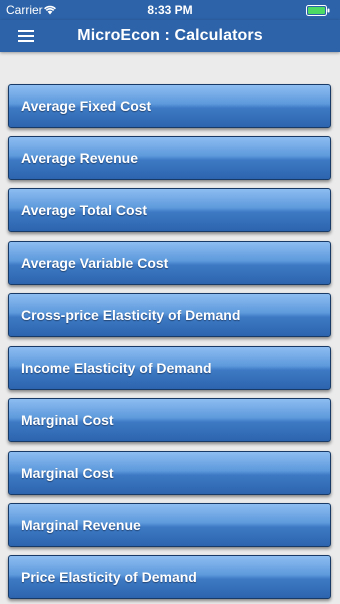 The image size is (340, 604). Describe the element at coordinates (109, 577) in the screenshot. I see `calculator-button-label: Price Elasticity of Demand` at that location.